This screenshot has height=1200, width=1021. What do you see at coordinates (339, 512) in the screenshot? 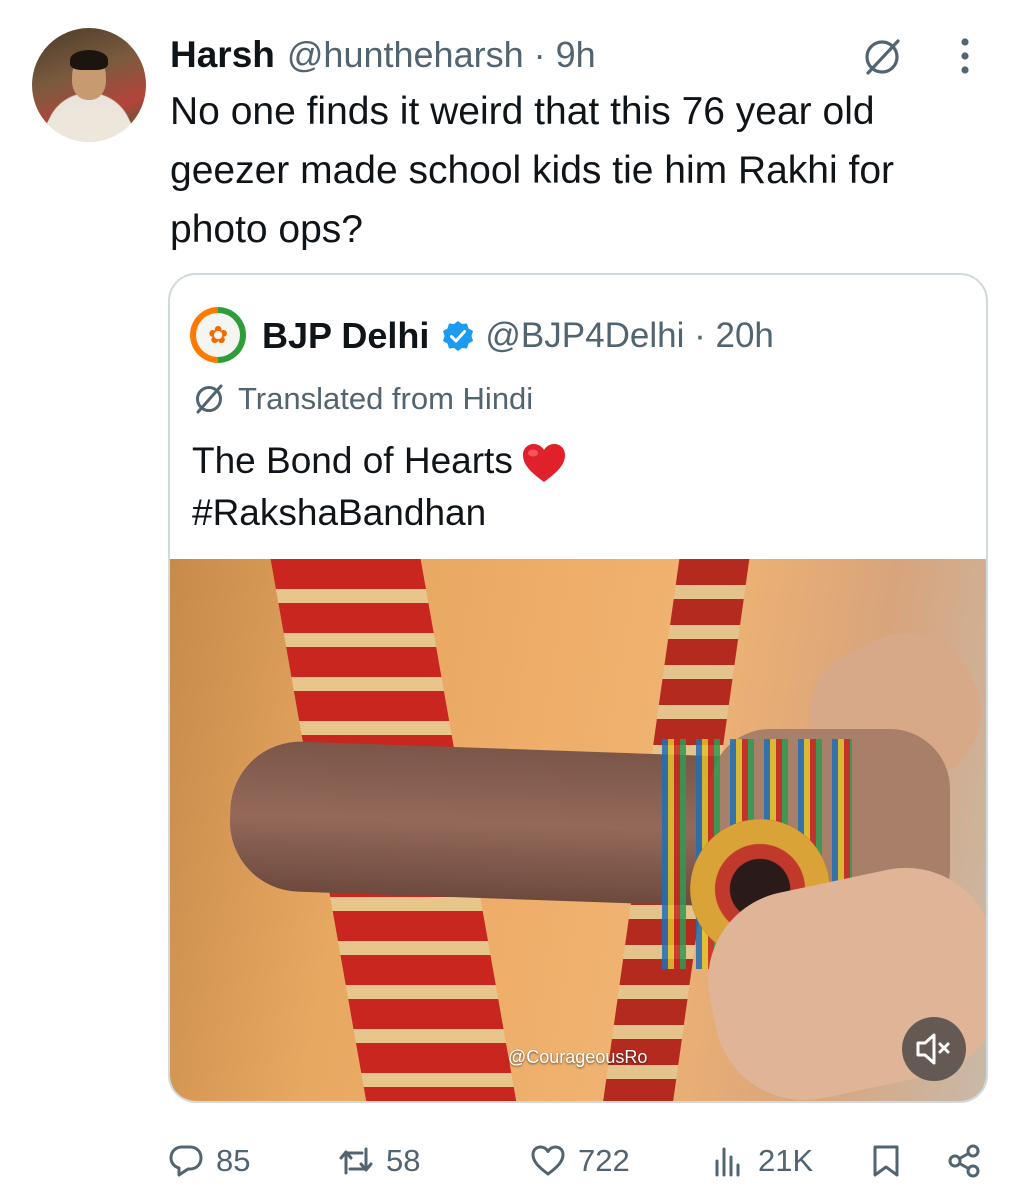
I see `hashtag-link: #RakshaBandhan` at bounding box center [339, 512].